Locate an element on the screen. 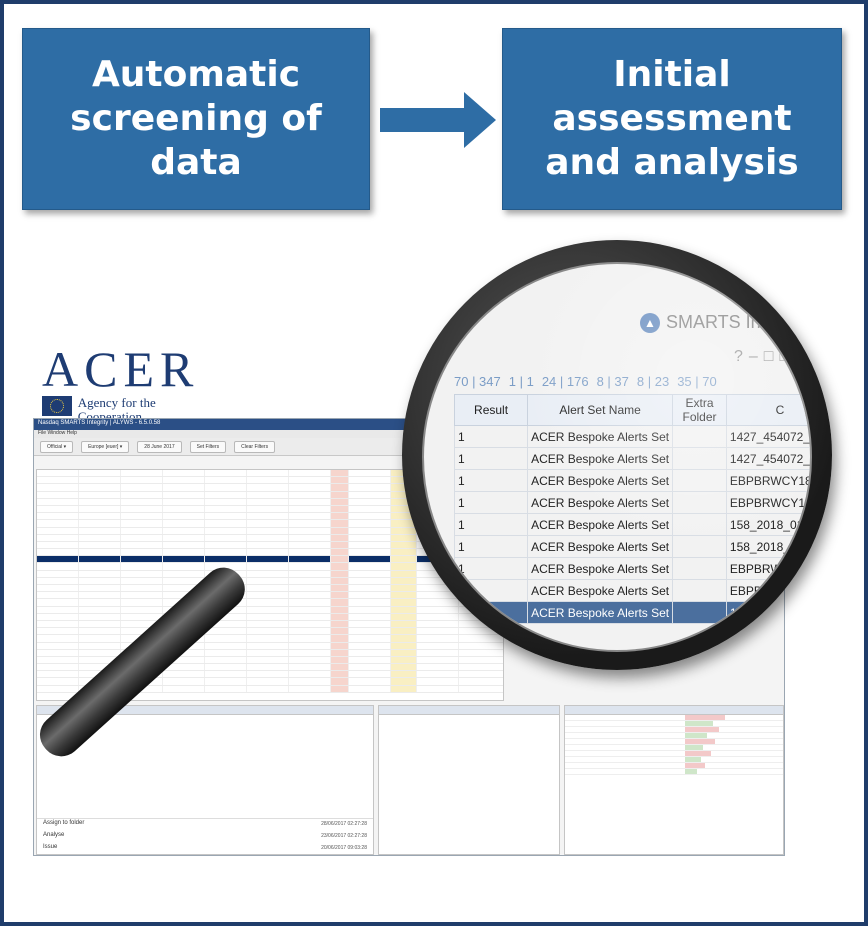 This screenshot has height=926, width=868. activity-analyse-date: 23/06/2017 02:27:28 is located at coordinates (344, 836).